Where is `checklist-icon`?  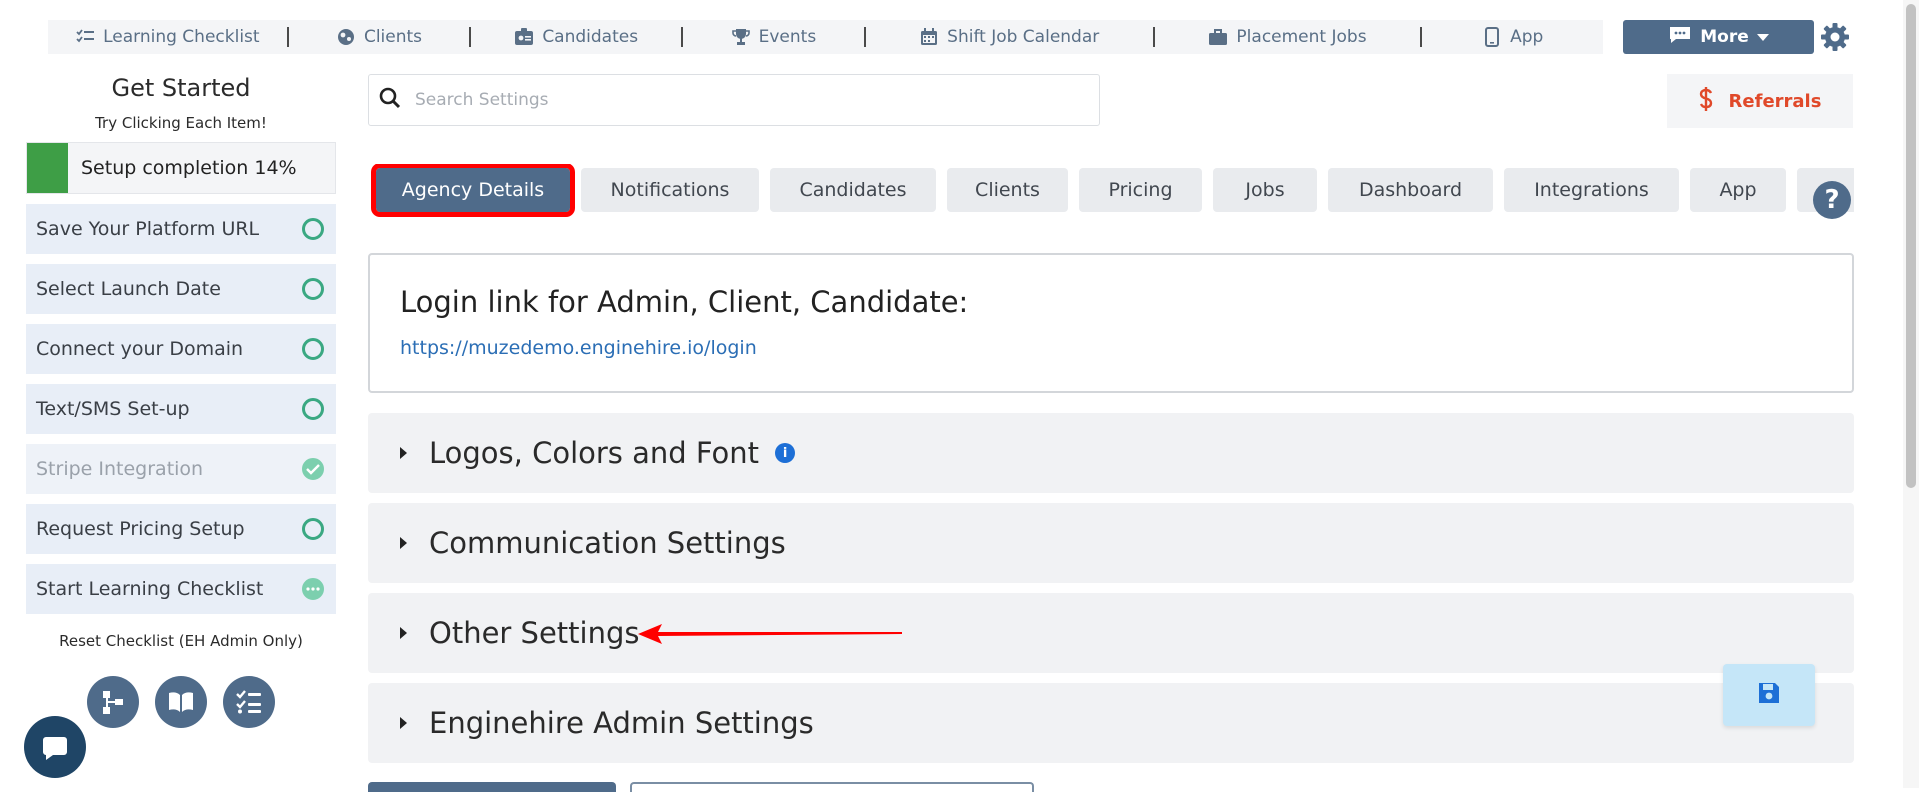
checklist-icon is located at coordinates (85, 37).